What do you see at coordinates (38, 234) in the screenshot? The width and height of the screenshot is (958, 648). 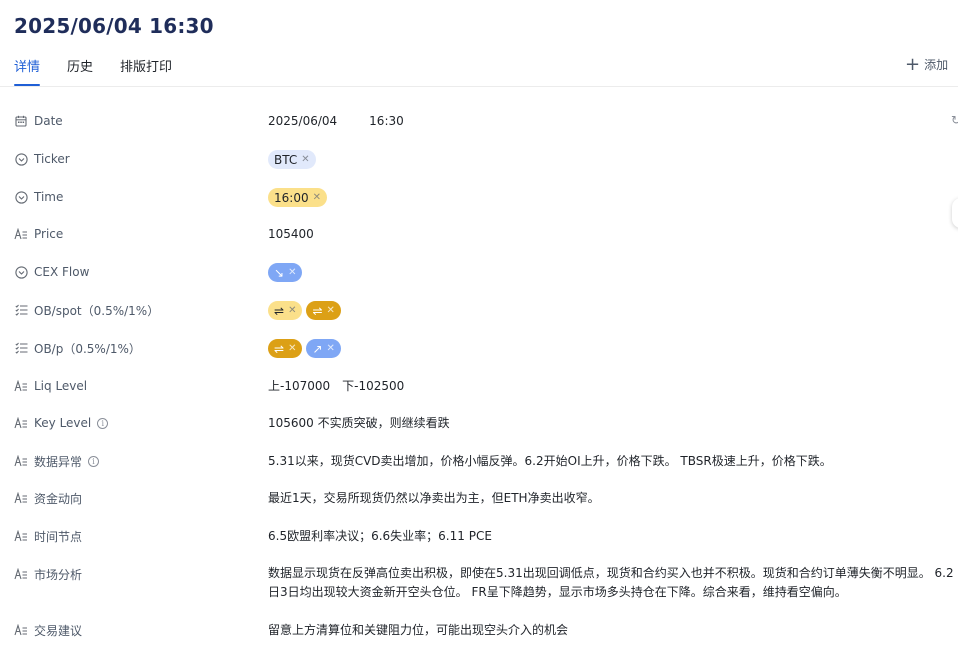 I see `field-label-price: Price` at bounding box center [38, 234].